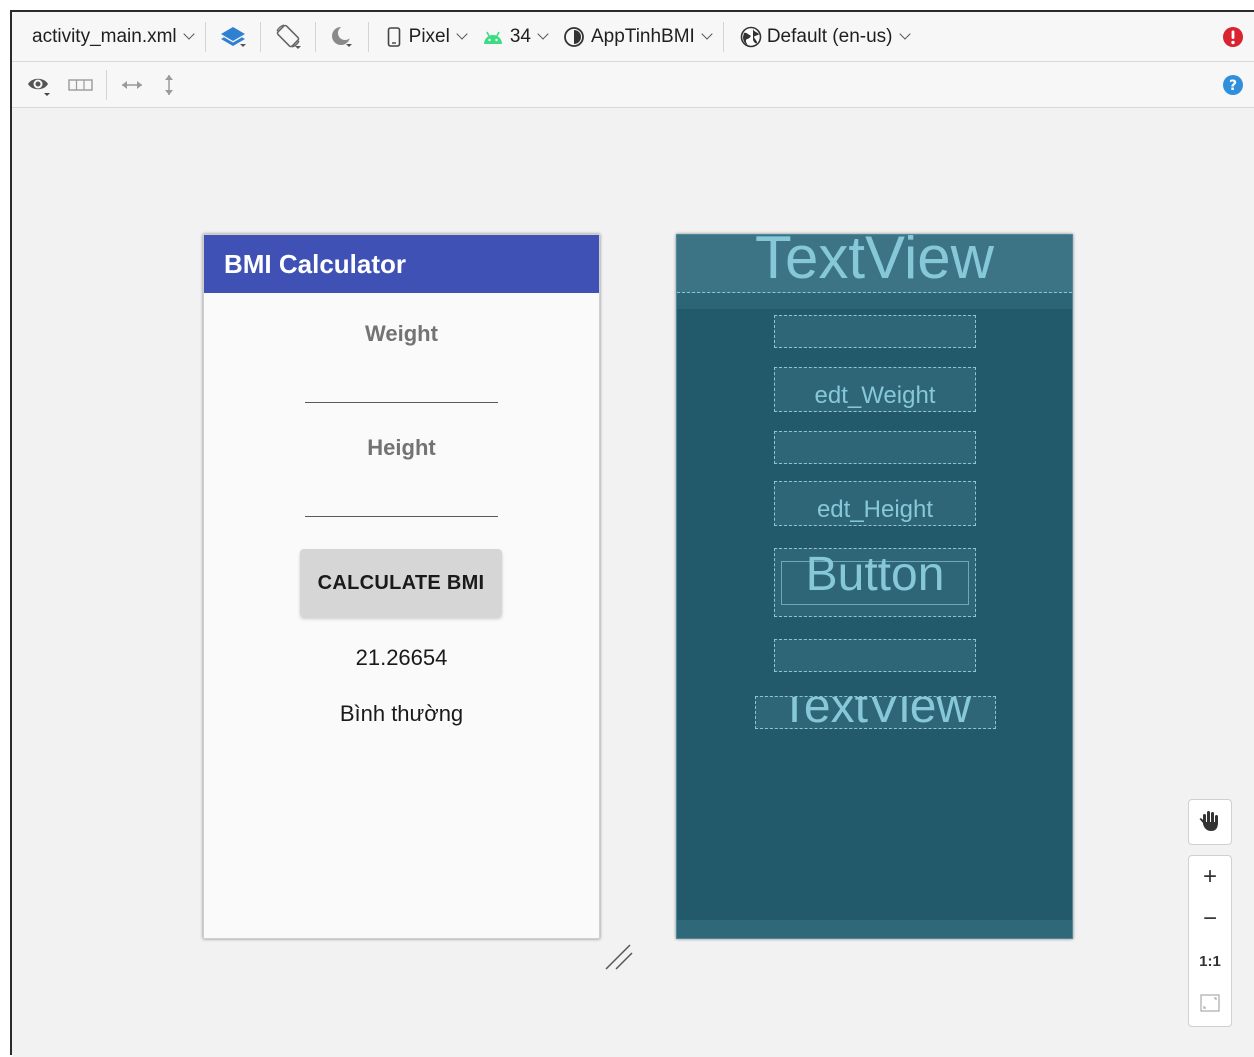  I want to click on zoom-to-fit-icon, so click(1210, 1003).